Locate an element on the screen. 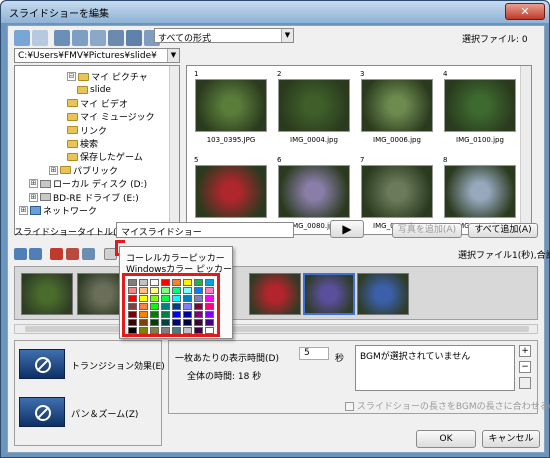 The image size is (550, 458). tree-item: リンク is located at coordinates (87, 130).